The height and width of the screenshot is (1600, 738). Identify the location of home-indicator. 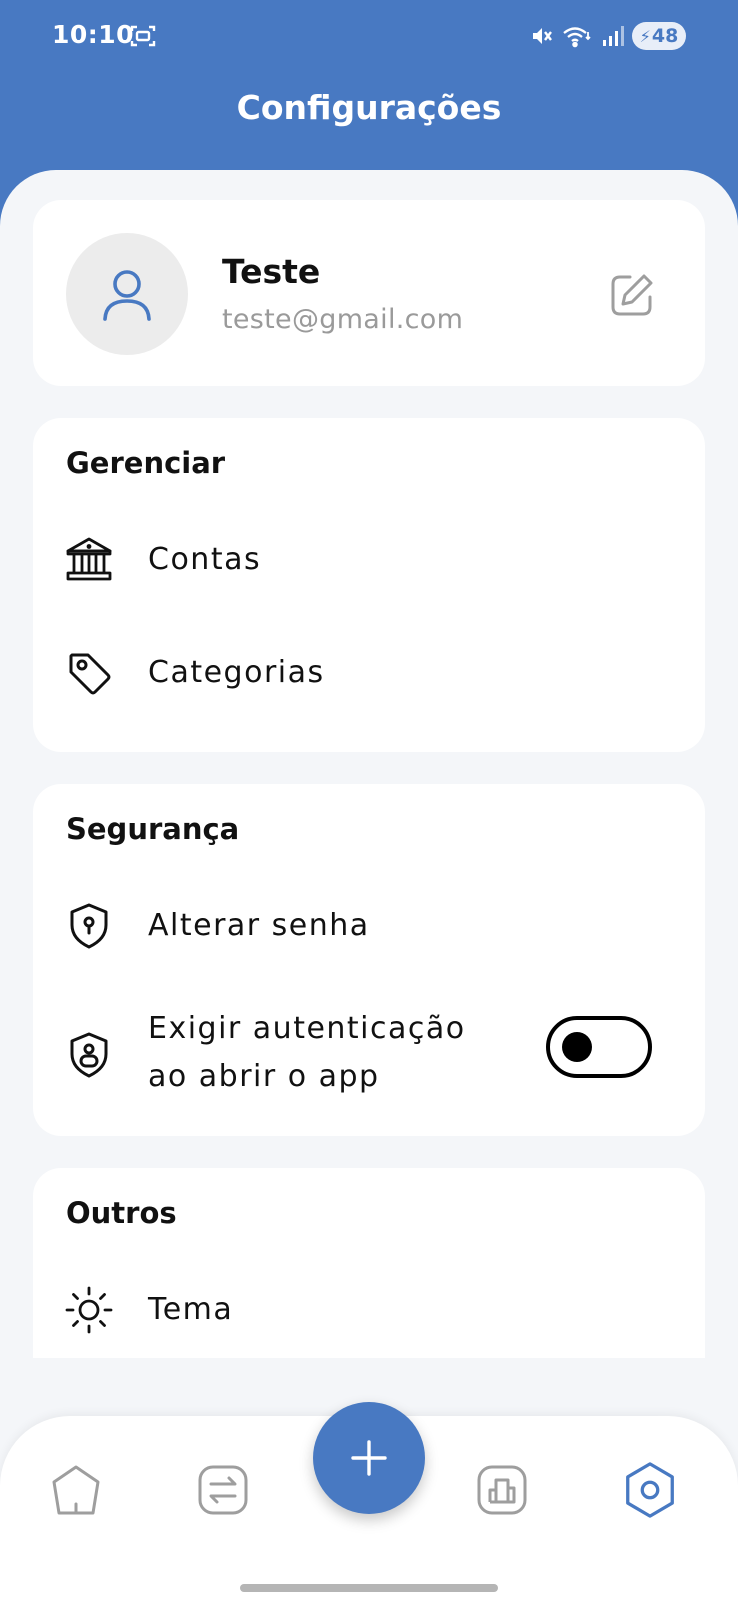
(369, 1588).